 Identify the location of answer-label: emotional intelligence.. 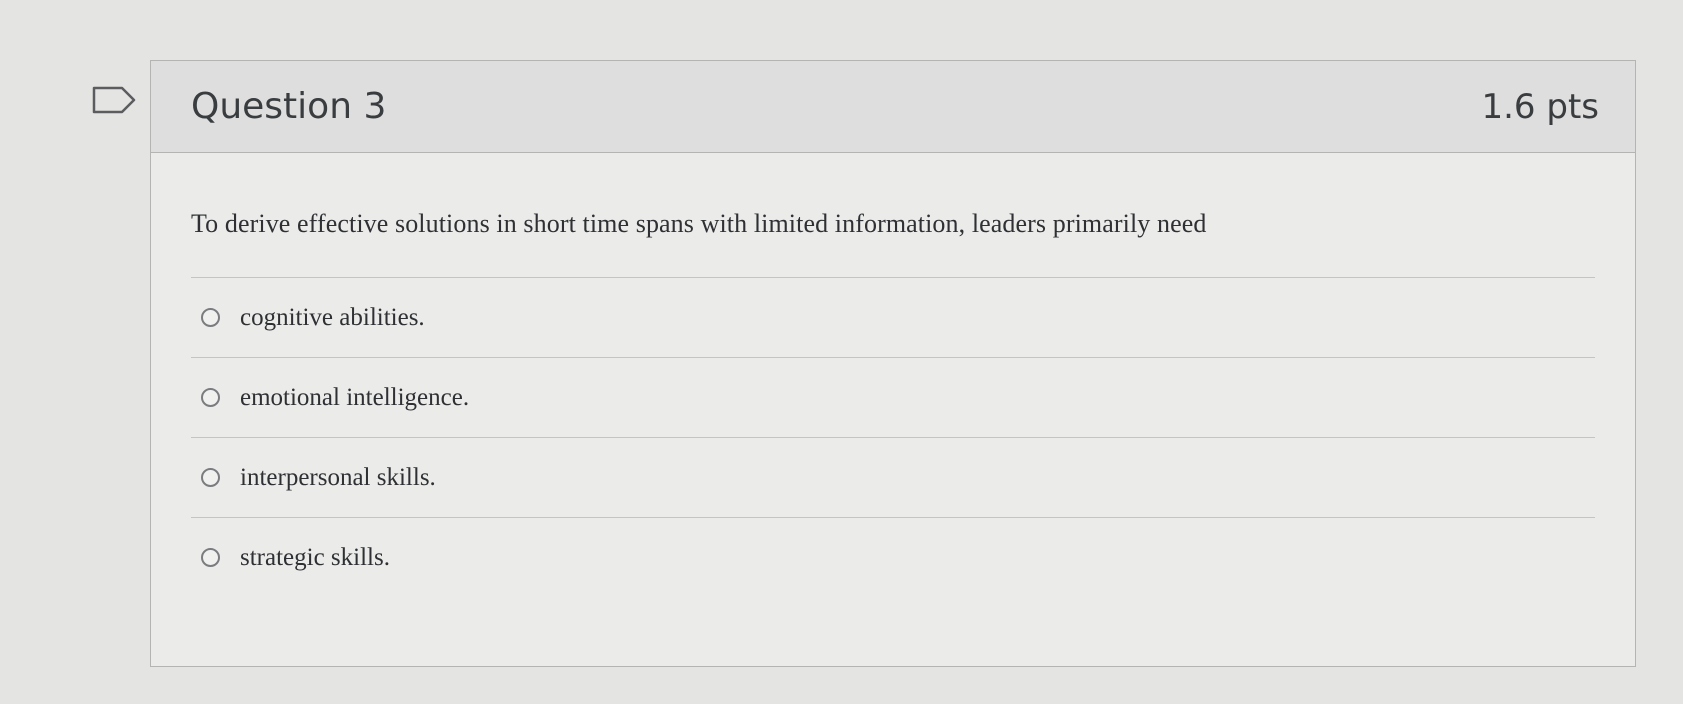
(354, 398).